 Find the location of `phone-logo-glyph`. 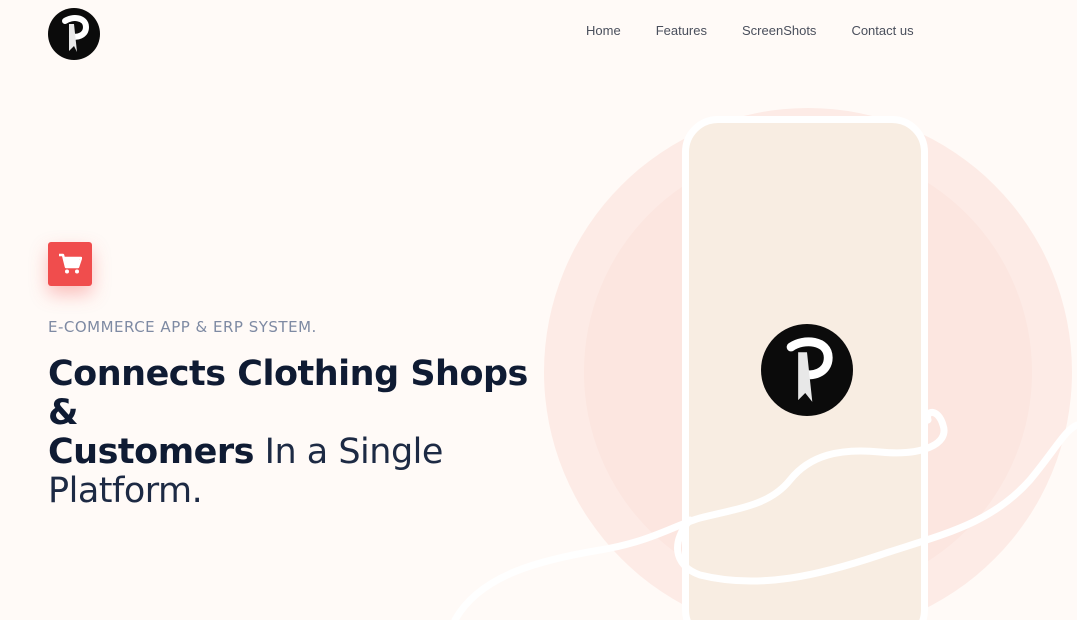

phone-logo-glyph is located at coordinates (809, 369).